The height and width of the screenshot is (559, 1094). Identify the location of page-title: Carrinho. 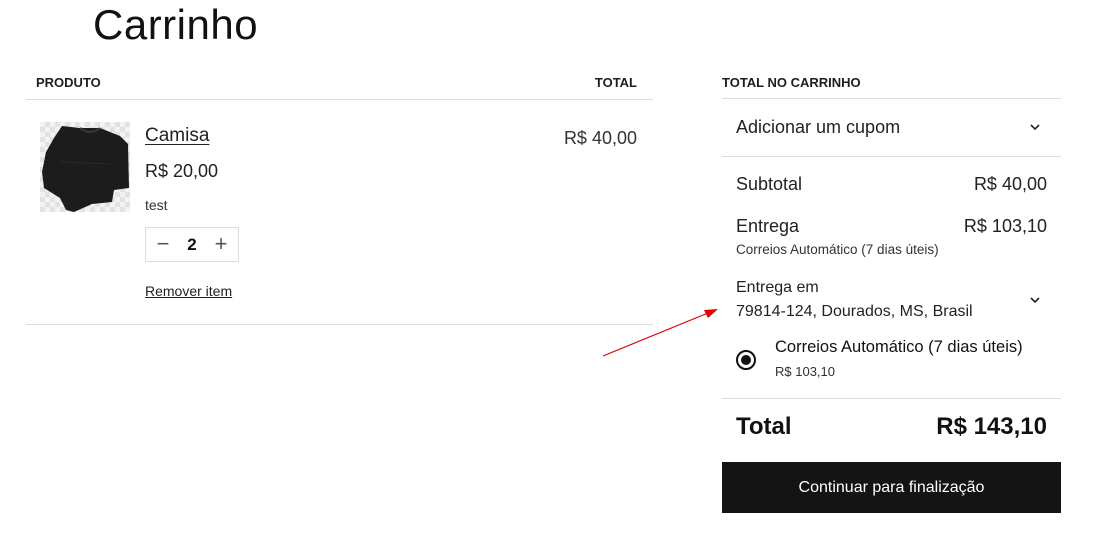
(176, 24).